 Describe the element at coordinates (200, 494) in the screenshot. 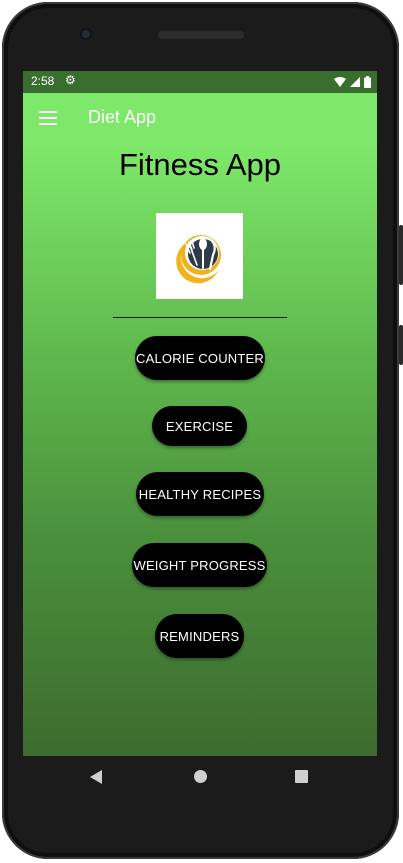

I see `healthy-recipes-button: HEALTHY RECIPES` at that location.